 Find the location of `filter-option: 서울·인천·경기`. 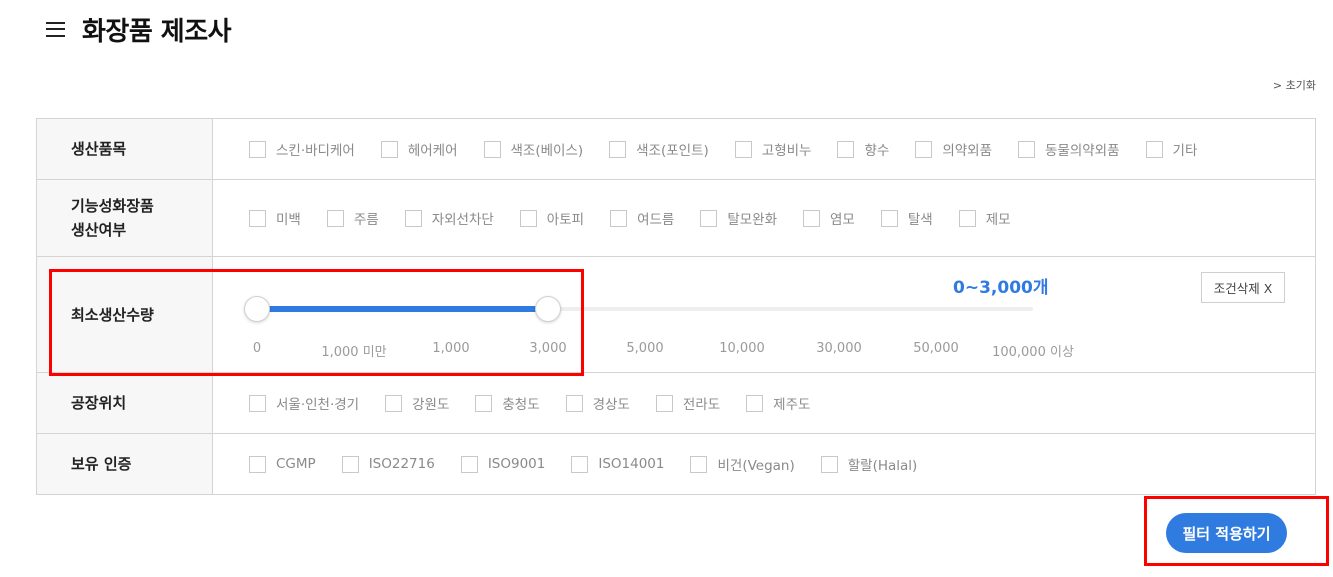

filter-option: 서울·인천·경기 is located at coordinates (304, 403).